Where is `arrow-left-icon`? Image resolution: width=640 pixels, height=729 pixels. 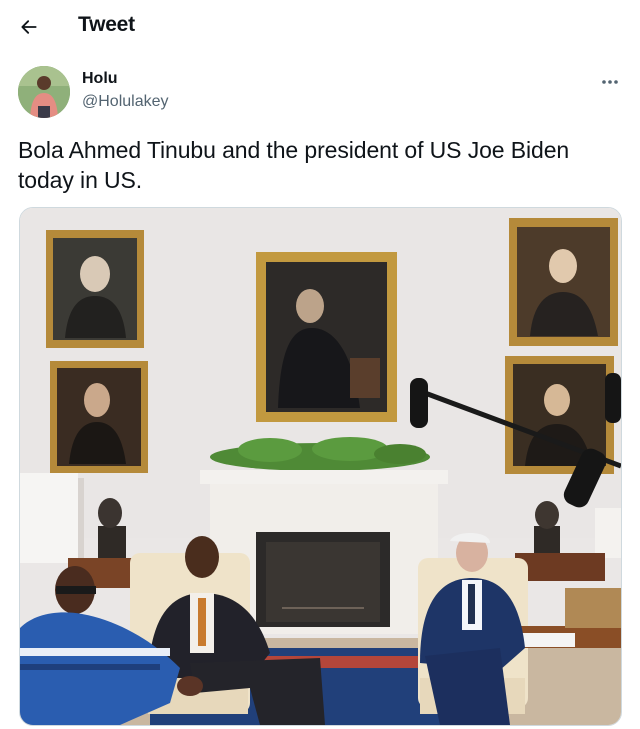 arrow-left-icon is located at coordinates (29, 27).